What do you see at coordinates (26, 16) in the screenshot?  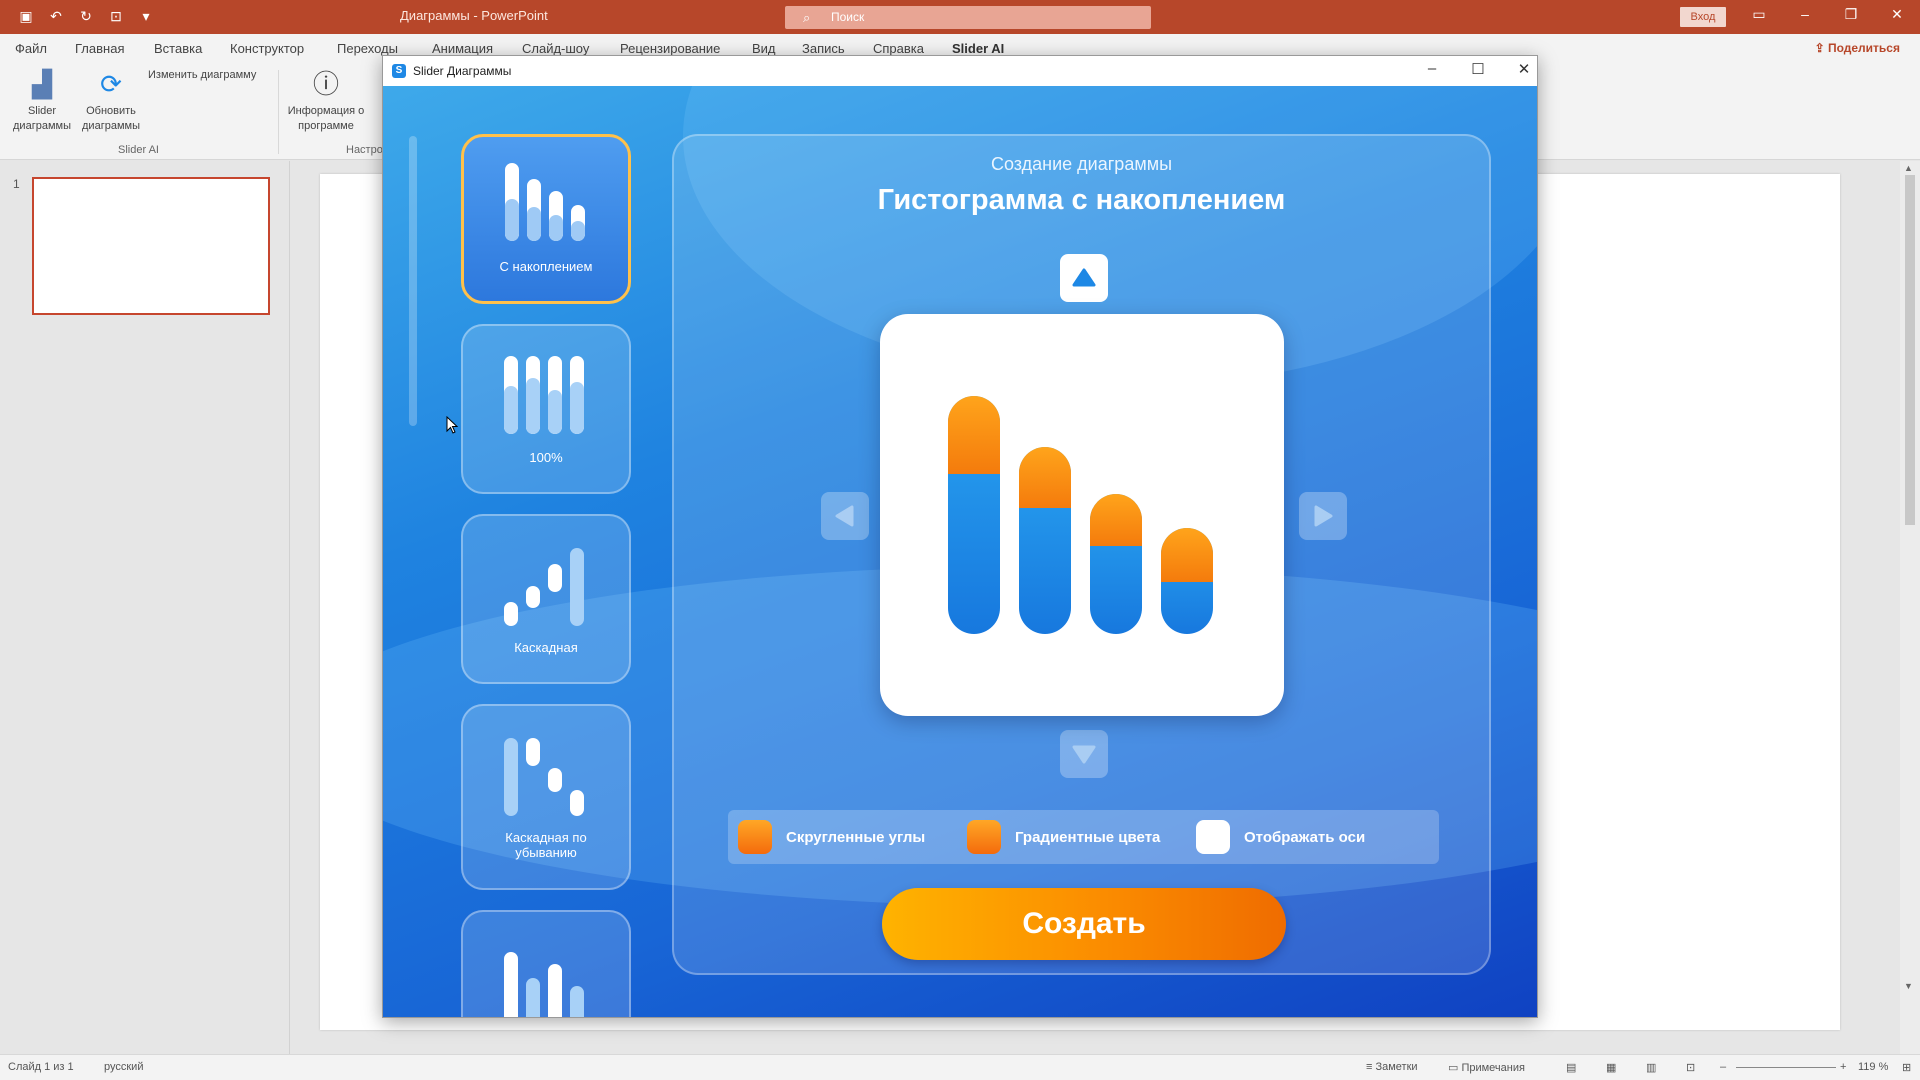 I see `save-icon: ▣` at bounding box center [26, 16].